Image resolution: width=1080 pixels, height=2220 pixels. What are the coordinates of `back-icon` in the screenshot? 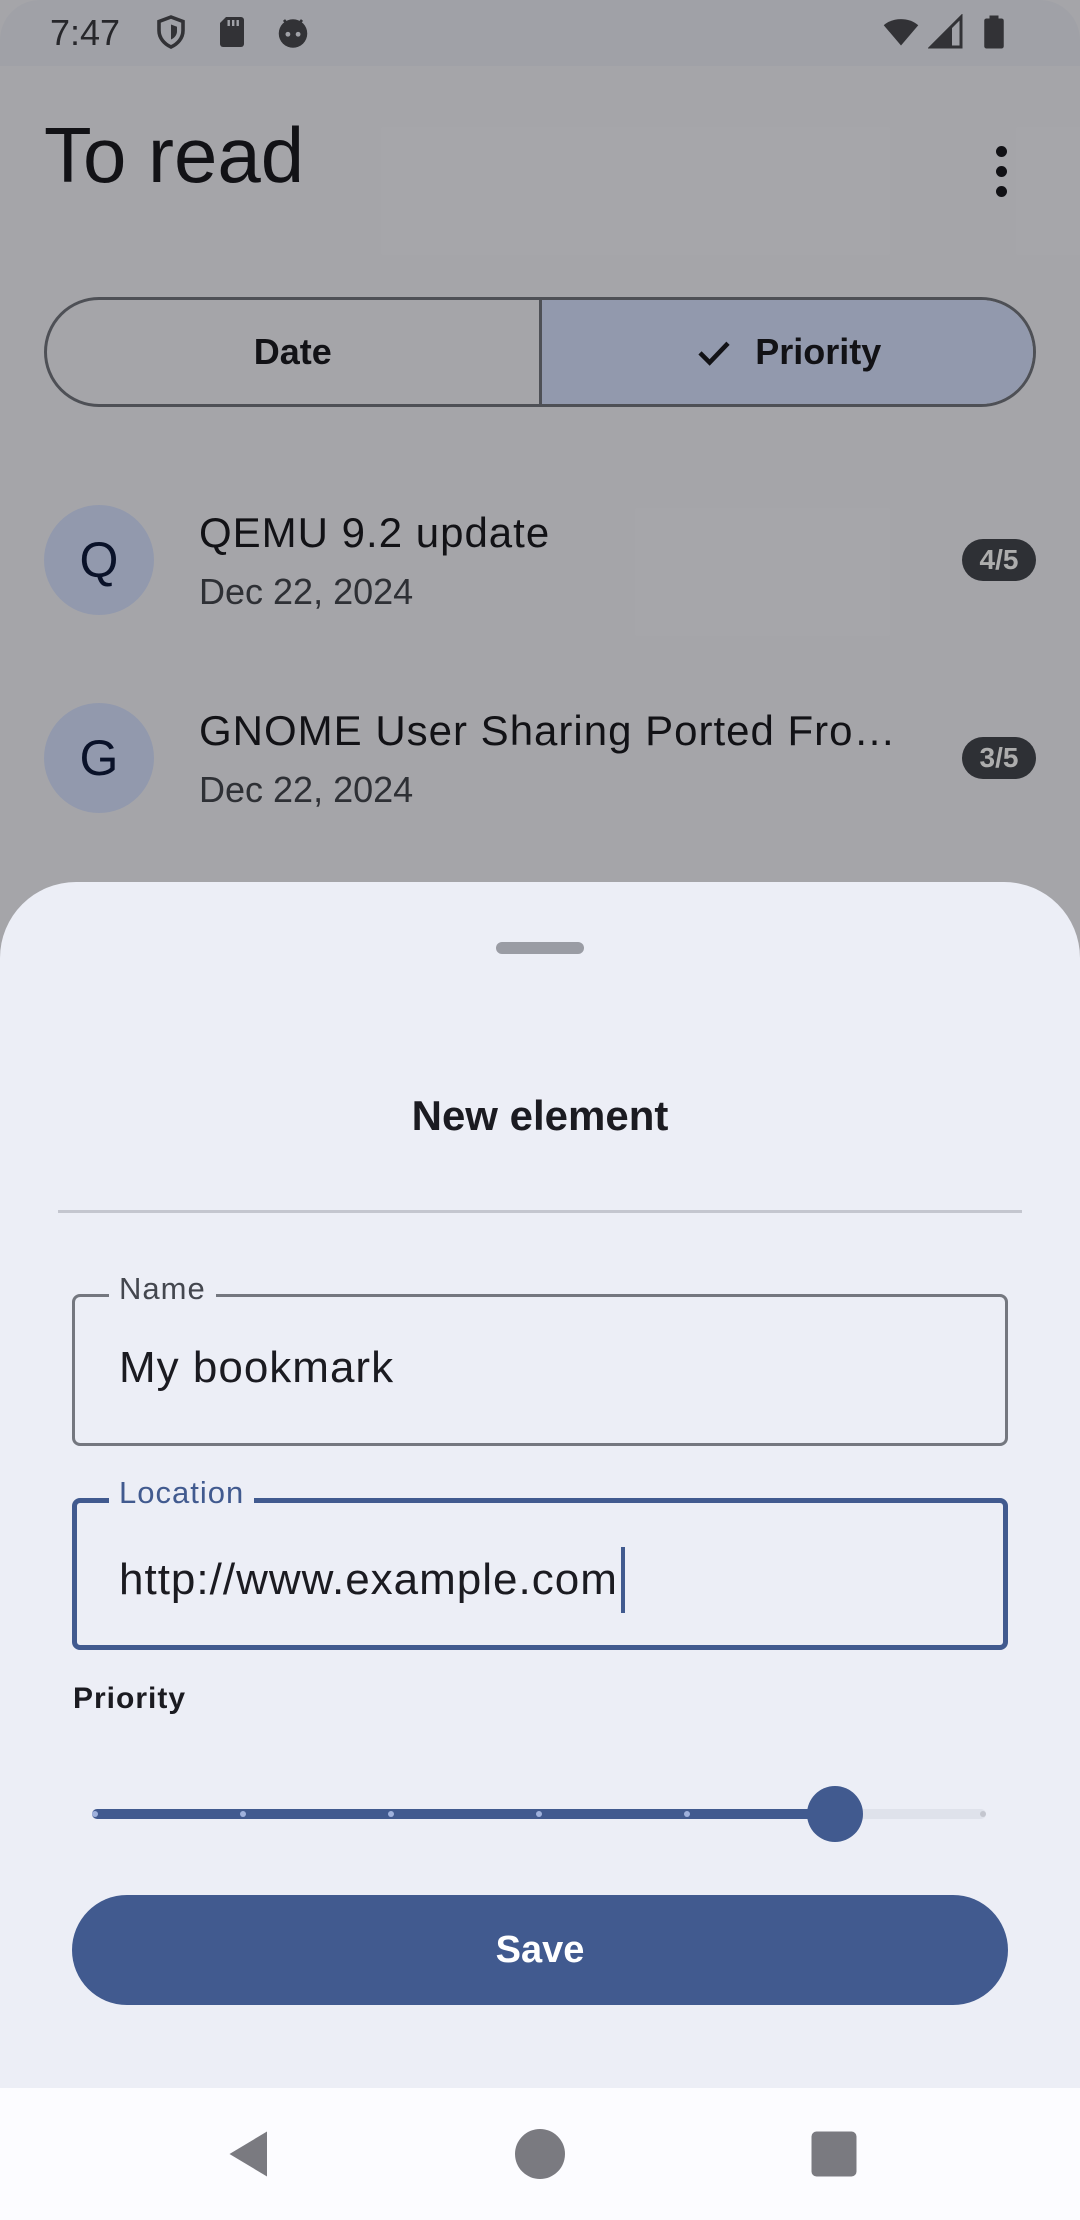 It's located at (247, 2154).